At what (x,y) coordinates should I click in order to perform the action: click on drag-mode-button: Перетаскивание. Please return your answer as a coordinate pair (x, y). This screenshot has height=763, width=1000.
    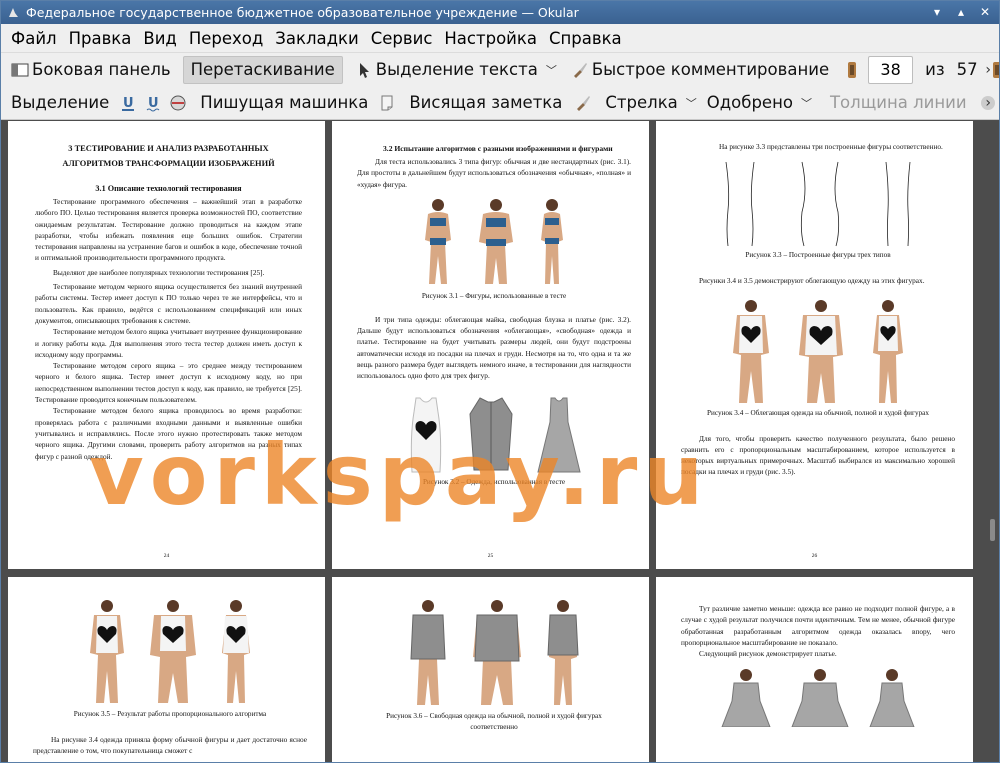
    Looking at the image, I should click on (262, 69).